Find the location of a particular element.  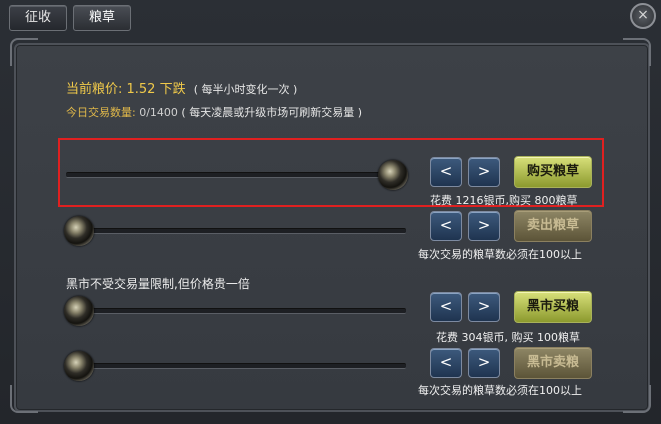

black-market-buy-button: 黑市买粮 is located at coordinates (553, 307).